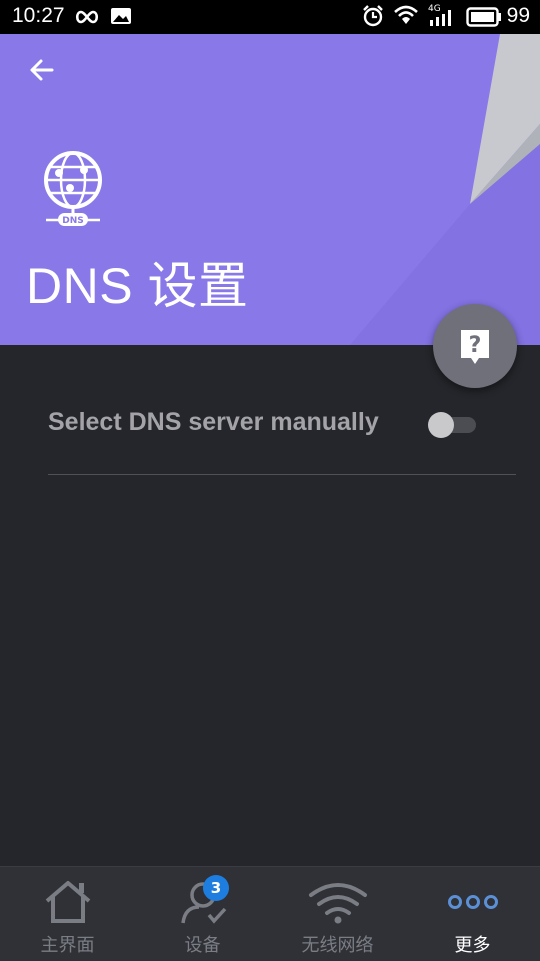  I want to click on battery-percent: 99, so click(518, 15).